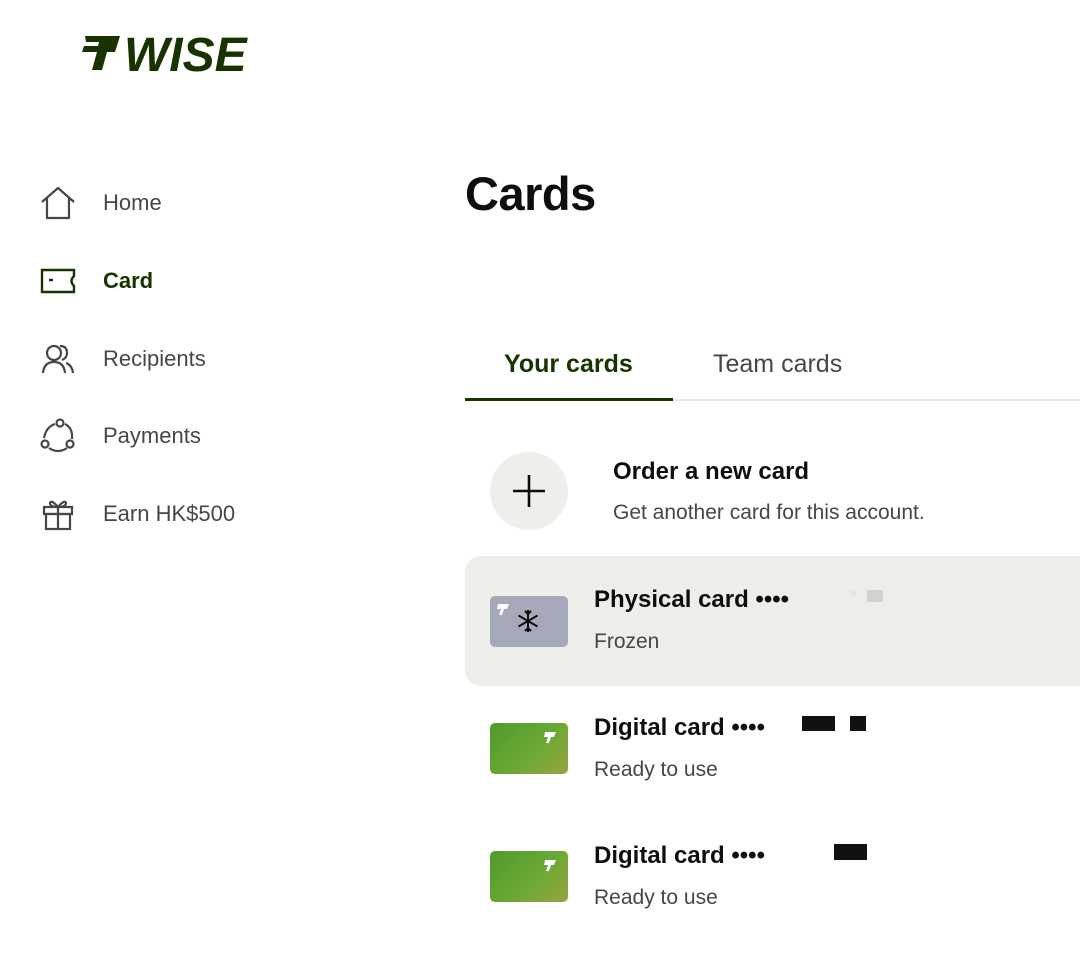 This screenshot has width=1080, height=954. What do you see at coordinates (169, 513) in the screenshot?
I see `sidebar-item-label: Earn HK$500` at bounding box center [169, 513].